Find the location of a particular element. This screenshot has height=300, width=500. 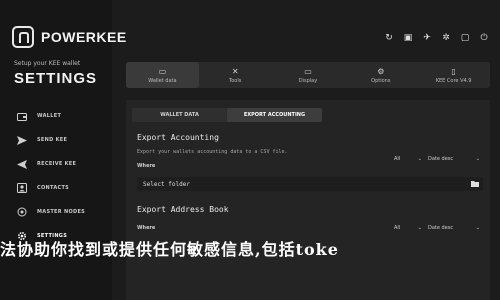

send-icon is located at coordinates (21, 140).